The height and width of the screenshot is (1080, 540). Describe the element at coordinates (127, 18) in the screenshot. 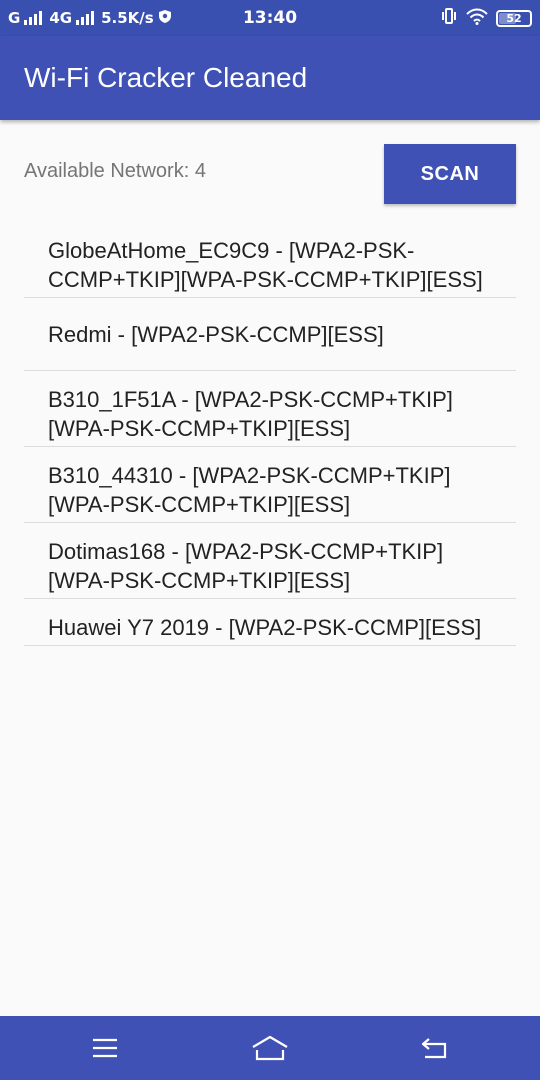

I see `network-speed: 5.5K/s` at that location.